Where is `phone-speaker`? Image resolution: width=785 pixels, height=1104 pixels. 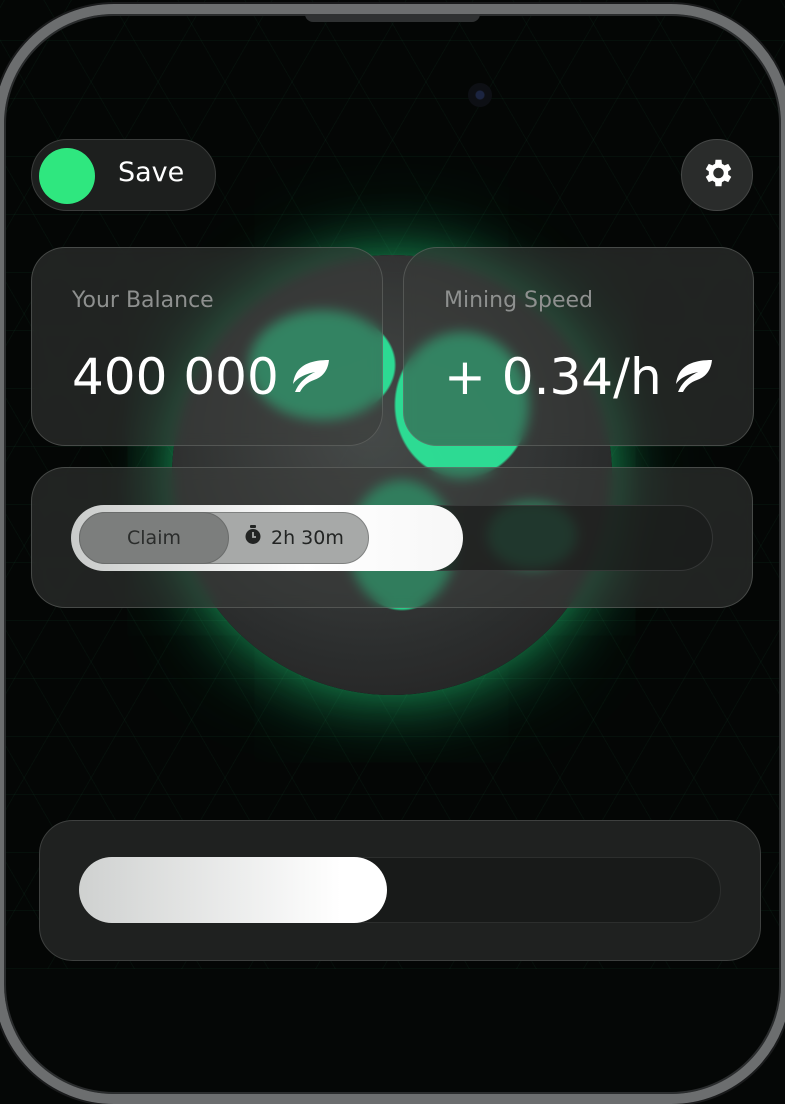 phone-speaker is located at coordinates (392, 18).